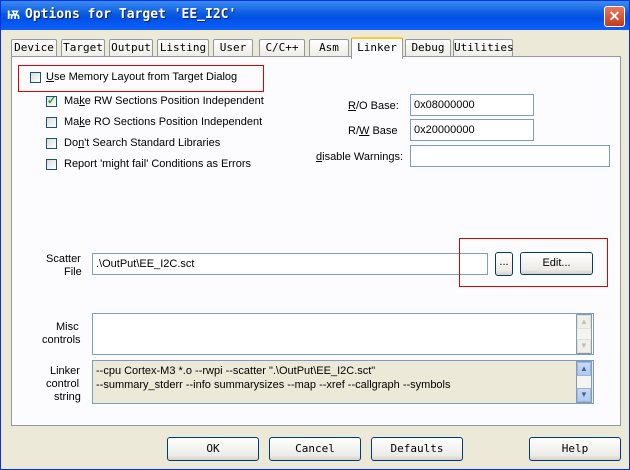 The height and width of the screenshot is (470, 630). Describe the element at coordinates (472, 130) in the screenshot. I see `rw-base-input: 0x20000000` at that location.